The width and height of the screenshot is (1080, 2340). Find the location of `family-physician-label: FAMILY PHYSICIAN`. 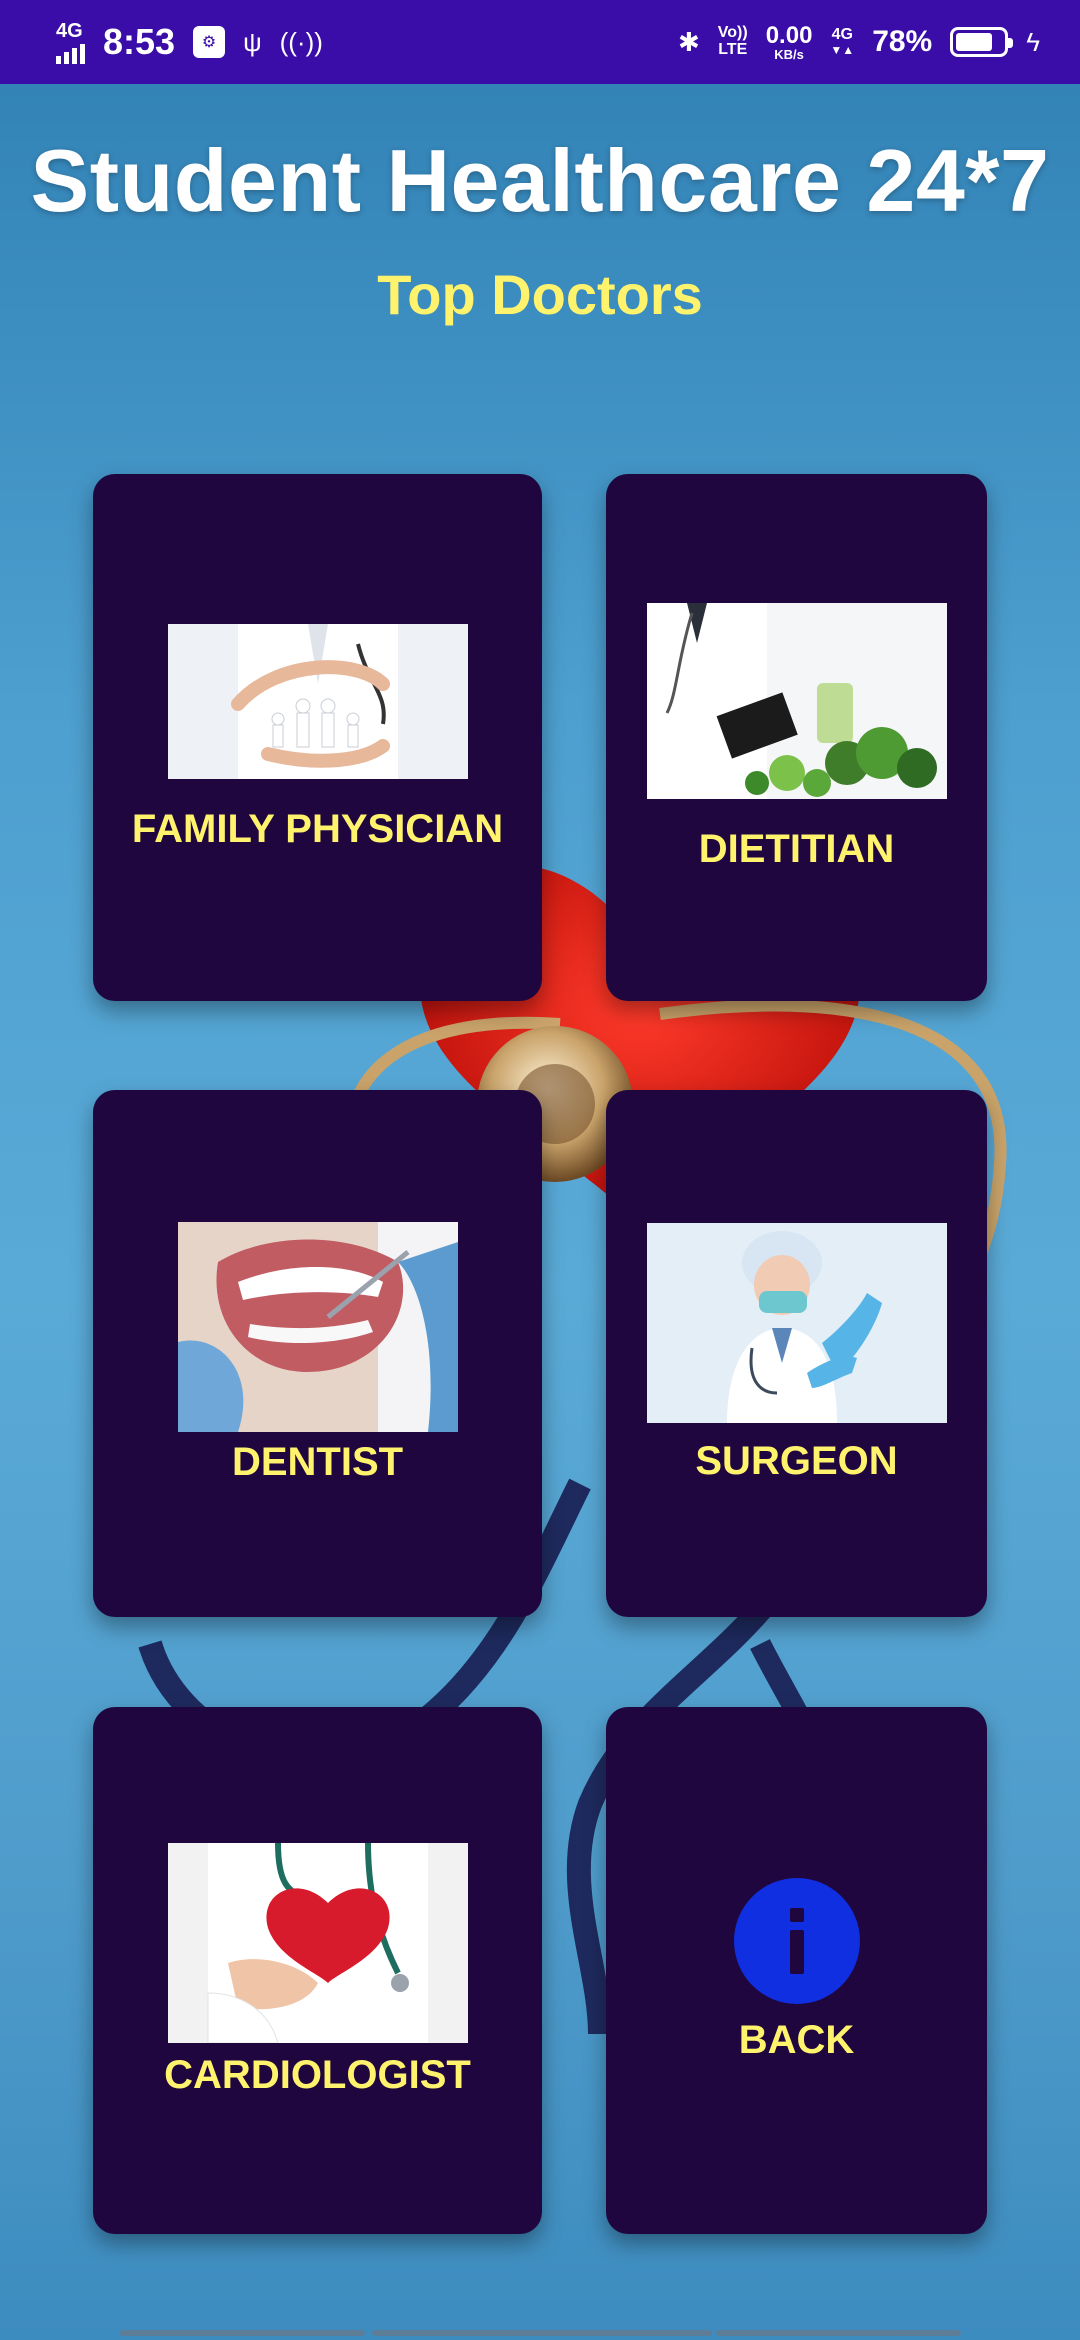

family-physician-label: FAMILY PHYSICIAN is located at coordinates (317, 828).